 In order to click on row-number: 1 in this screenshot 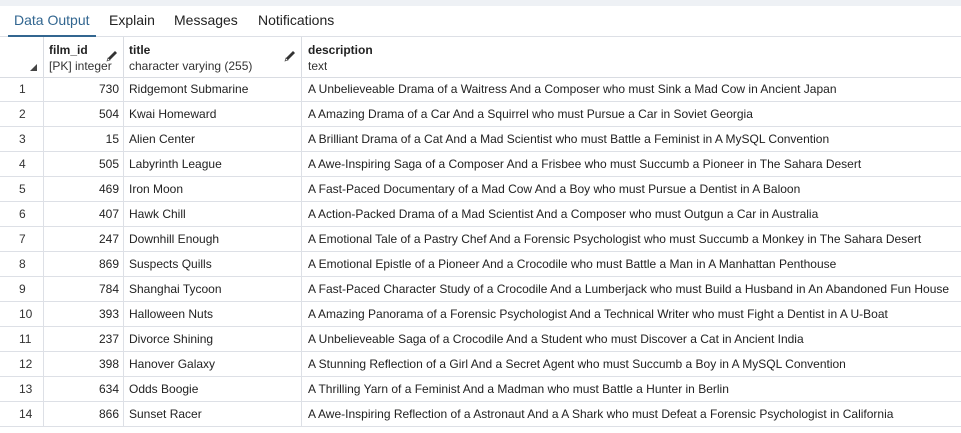, I will do `click(22, 89)`.